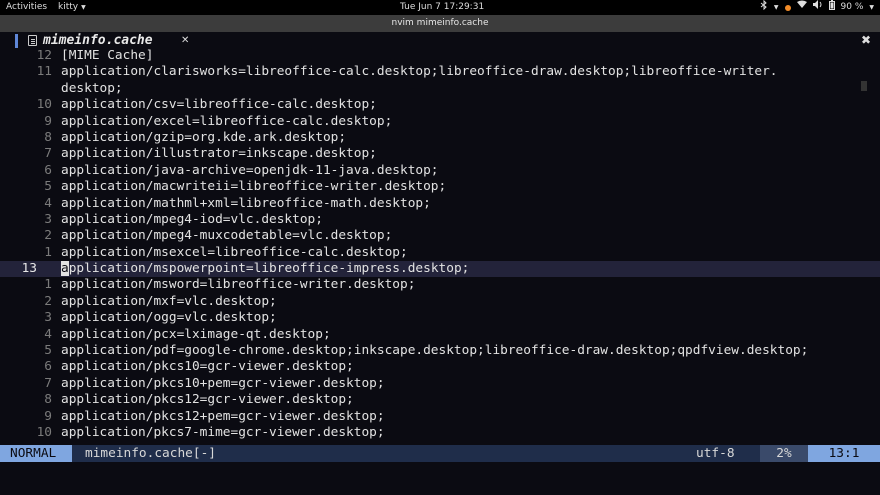 The image size is (880, 495). I want to click on close-icon: ✕, so click(185, 40).